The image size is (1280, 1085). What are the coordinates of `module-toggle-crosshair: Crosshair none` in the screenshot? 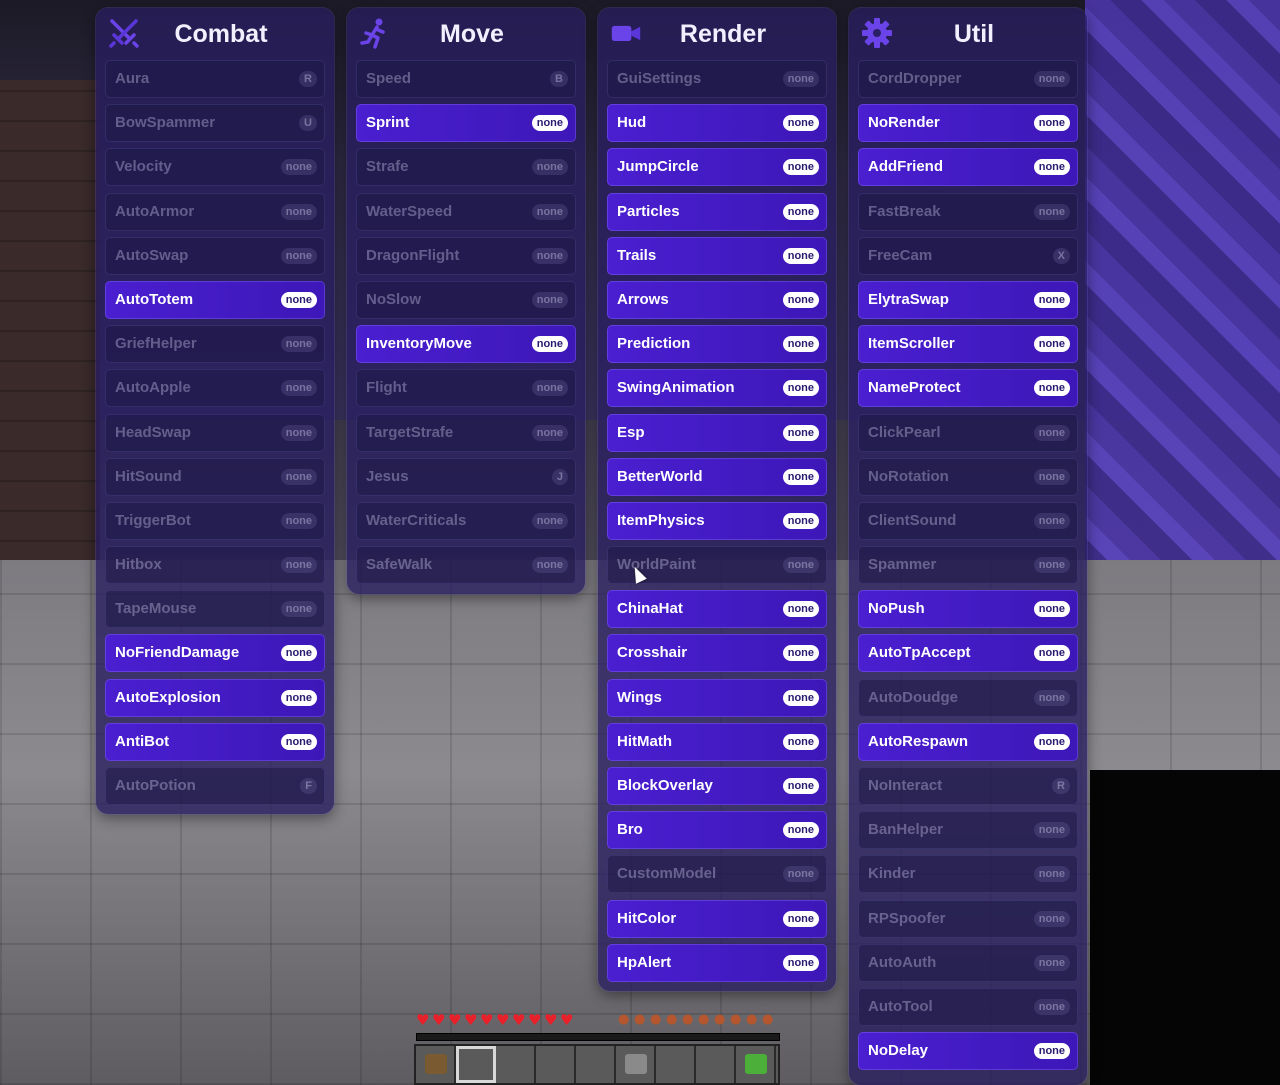 It's located at (717, 653).